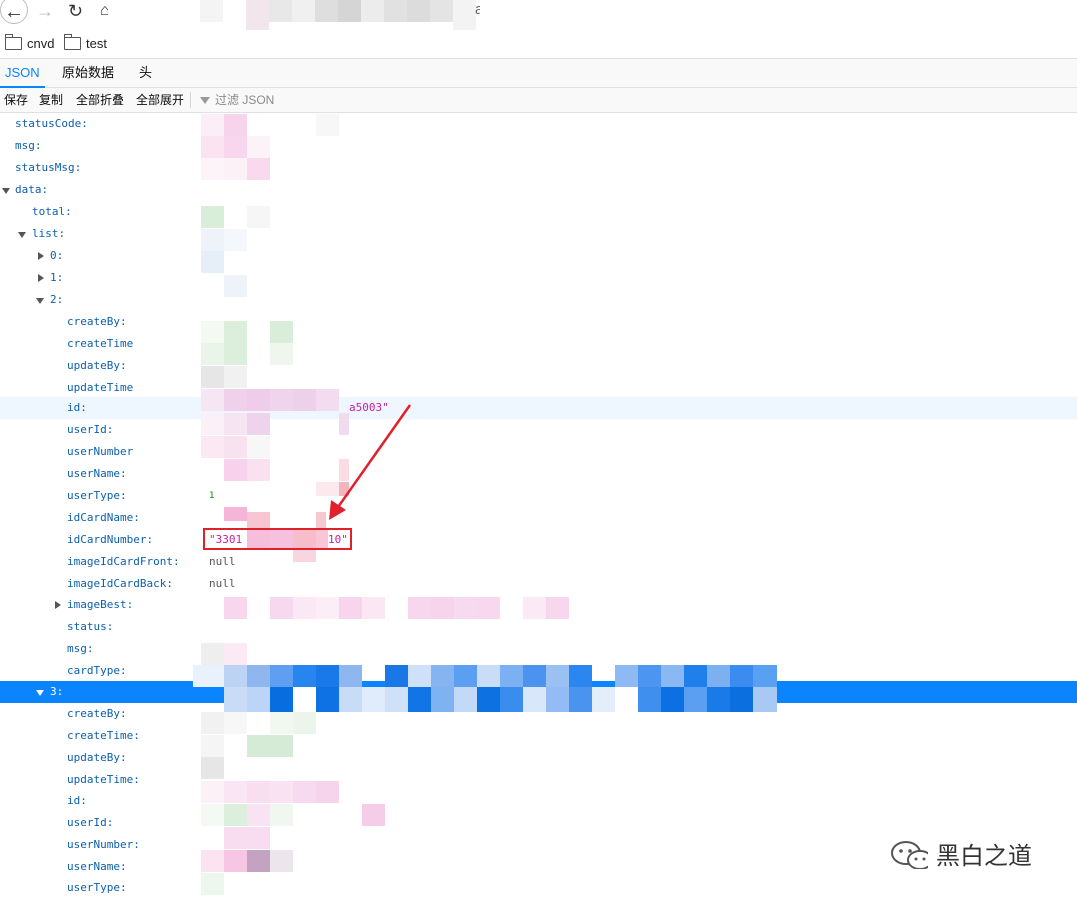 The height and width of the screenshot is (899, 1077). What do you see at coordinates (538, 388) in the screenshot?
I see `tree-row: updateTime` at bounding box center [538, 388].